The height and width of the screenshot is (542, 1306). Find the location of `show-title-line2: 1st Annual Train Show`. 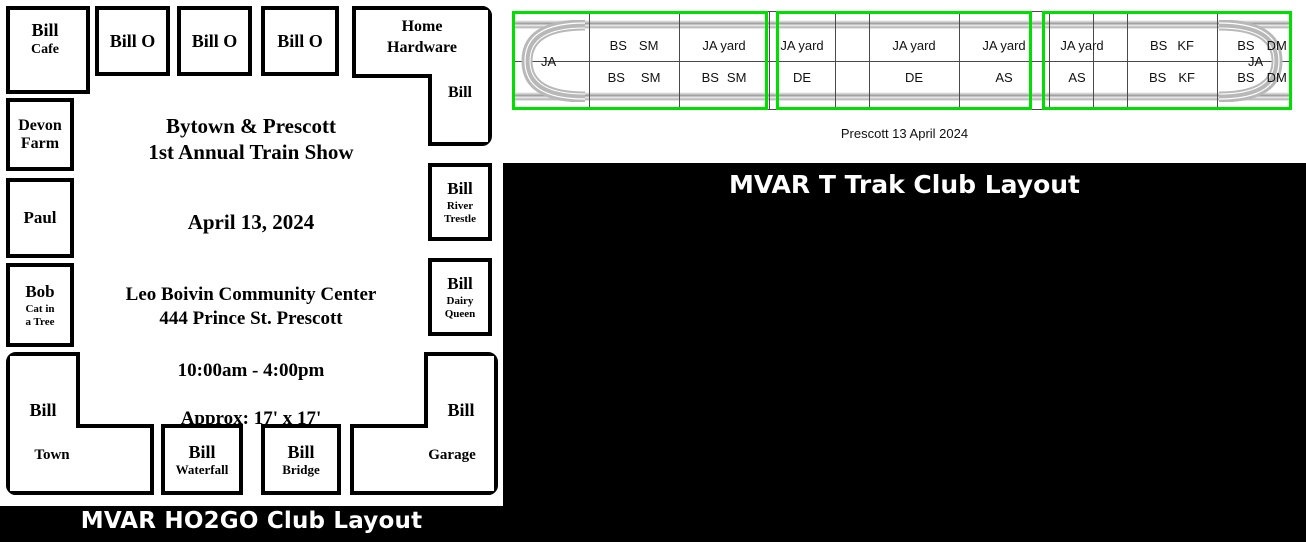

show-title-line2: 1st Annual Train Show is located at coordinates (251, 152).